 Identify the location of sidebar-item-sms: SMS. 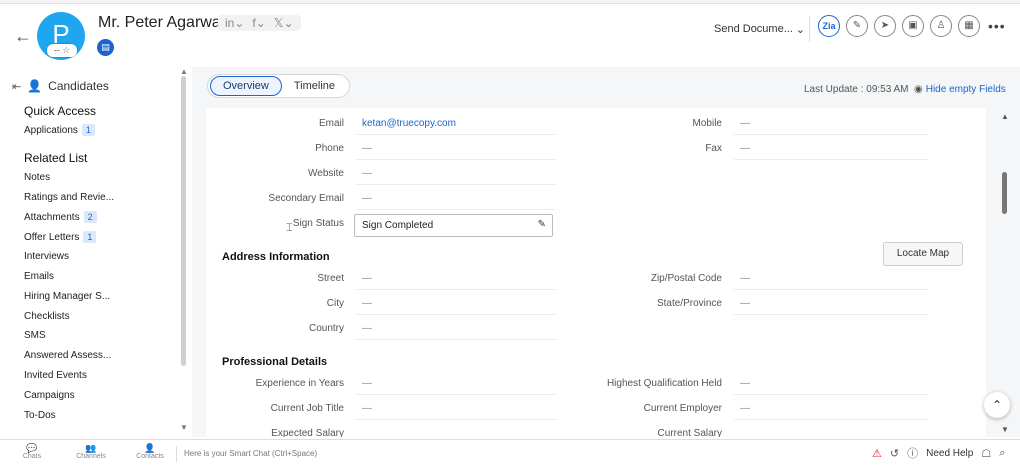
(35, 335).